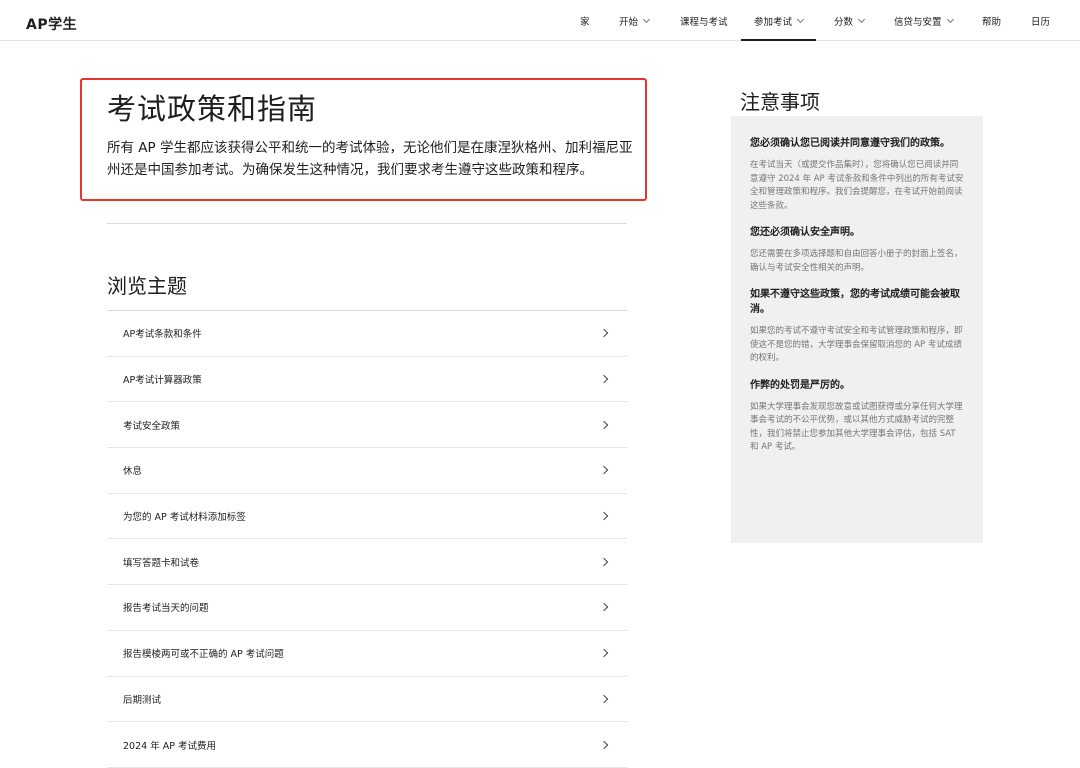 Image resolution: width=1080 pixels, height=768 pixels. I want to click on nav-courses-and-exams-label: 课程与考试, so click(704, 22).